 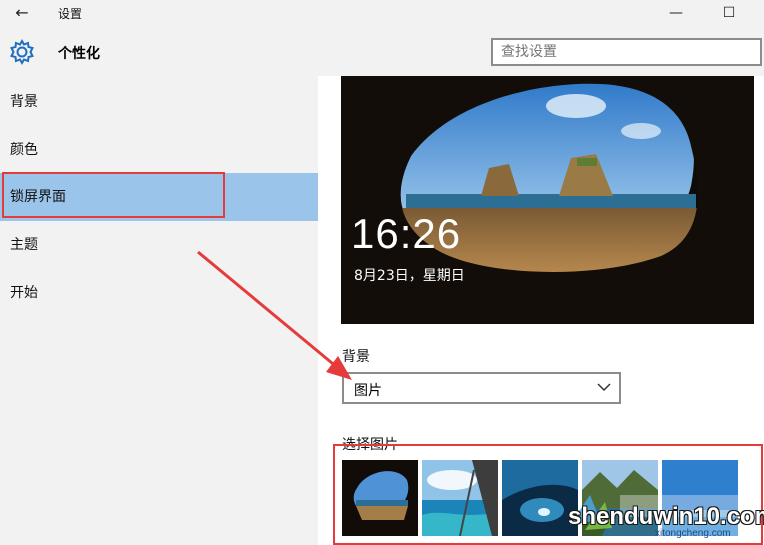 I want to click on back-button: ←, so click(x=22, y=13).